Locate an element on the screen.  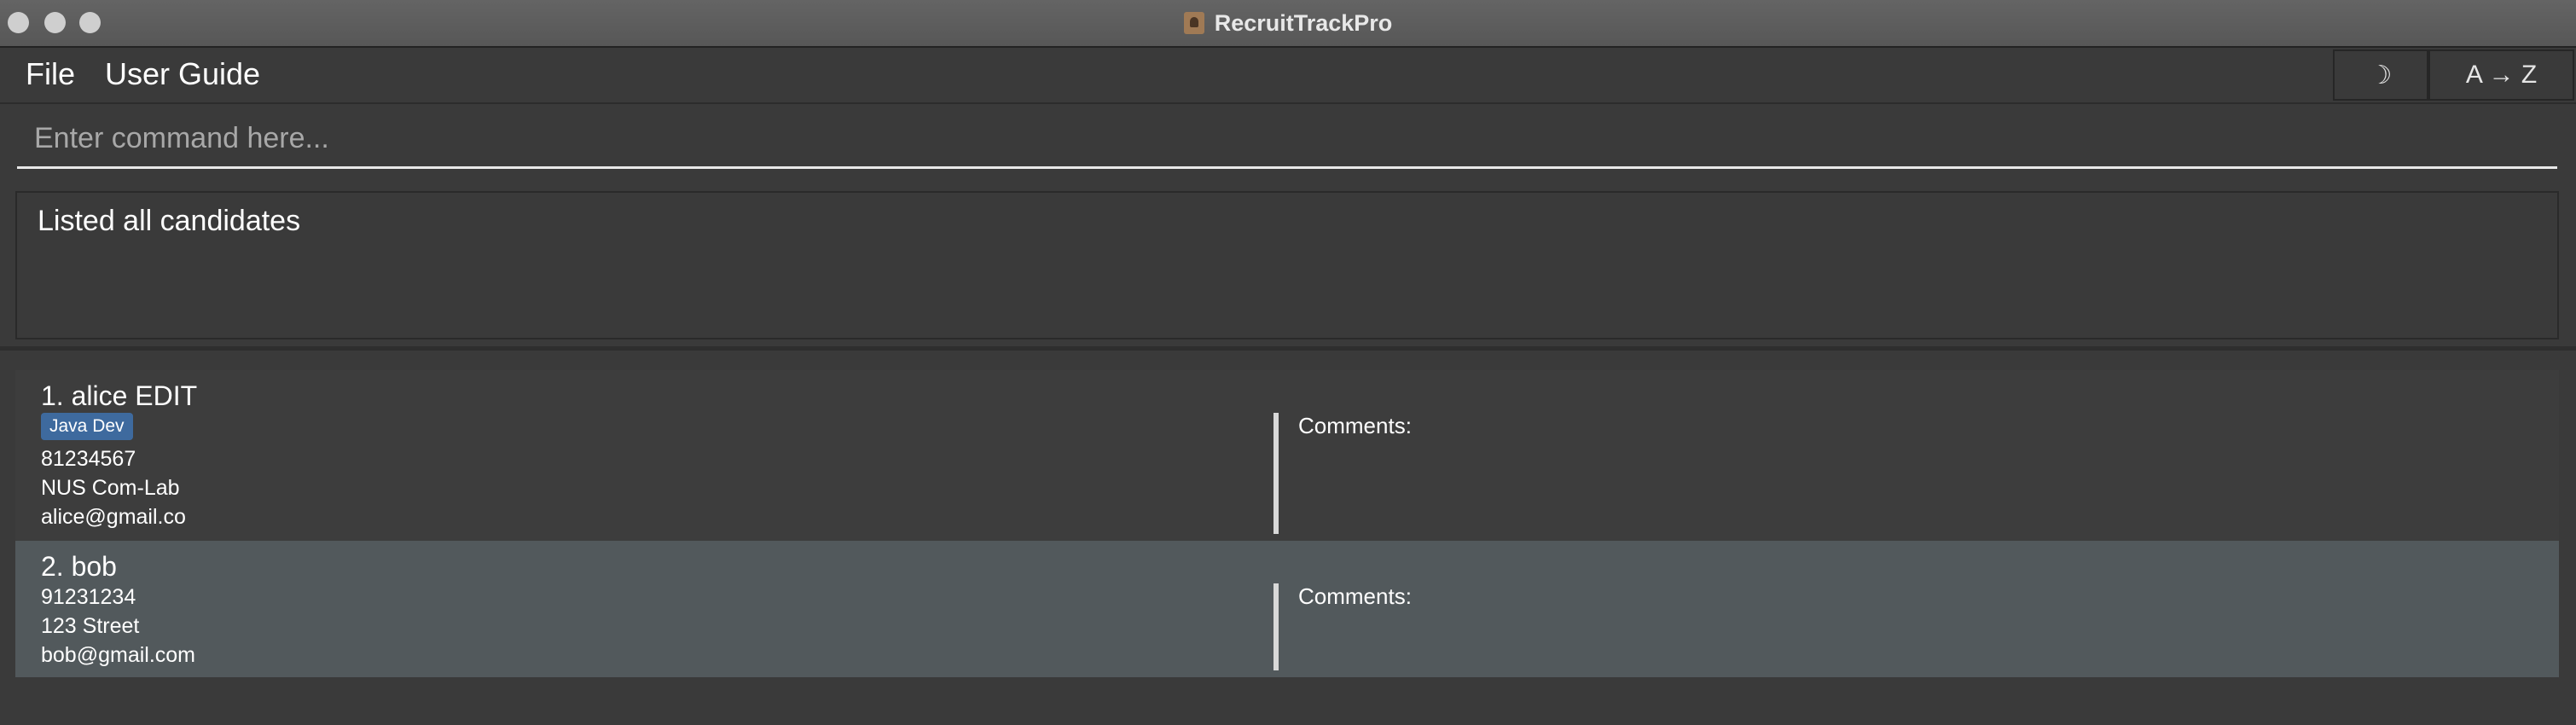
candidate-address: NUS Com-Lab is located at coordinates (110, 488).